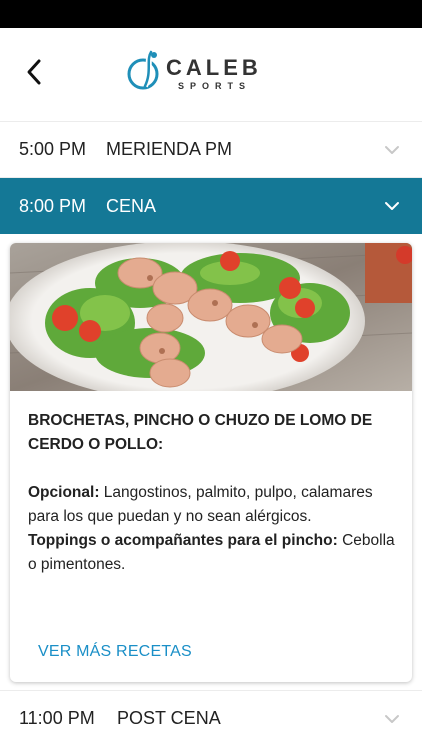  I want to click on meal-row-post-cena: 11:00 PM POST CENA, so click(211, 718).